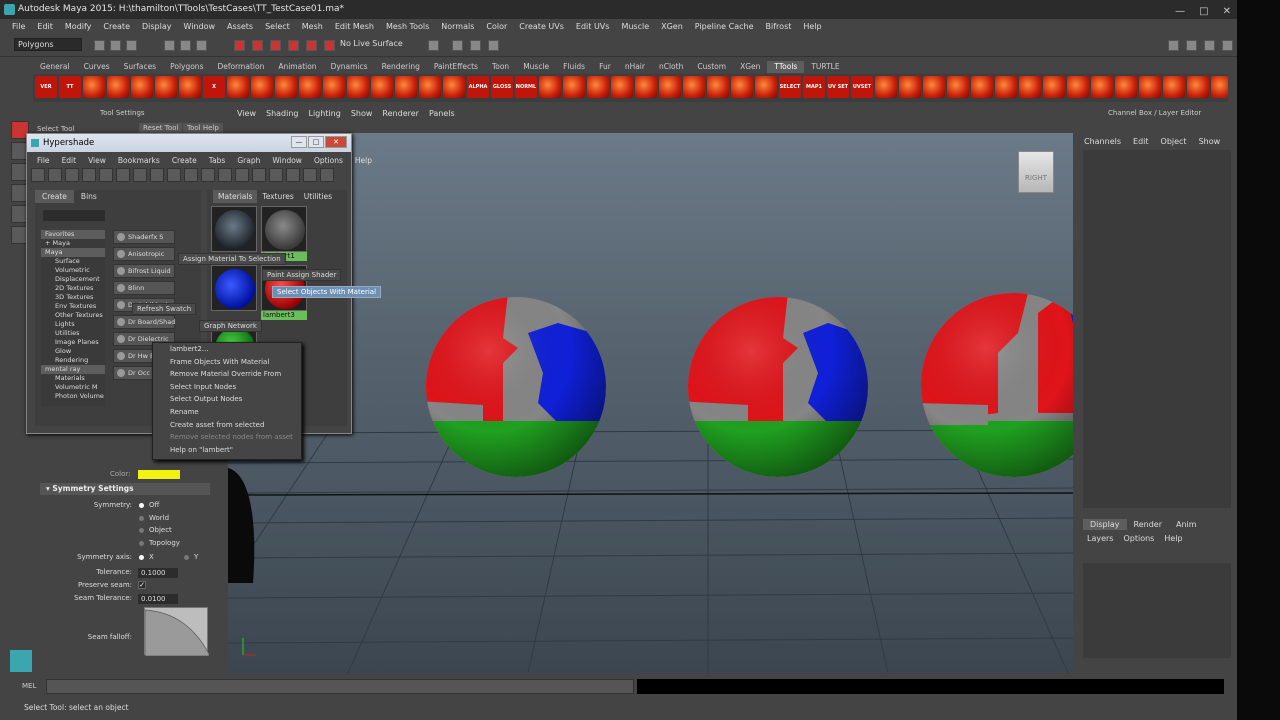 This screenshot has height=720, width=1280. Describe the element at coordinates (227, 399) in the screenshot. I see `context-menu-item: Select Output Nodes` at that location.